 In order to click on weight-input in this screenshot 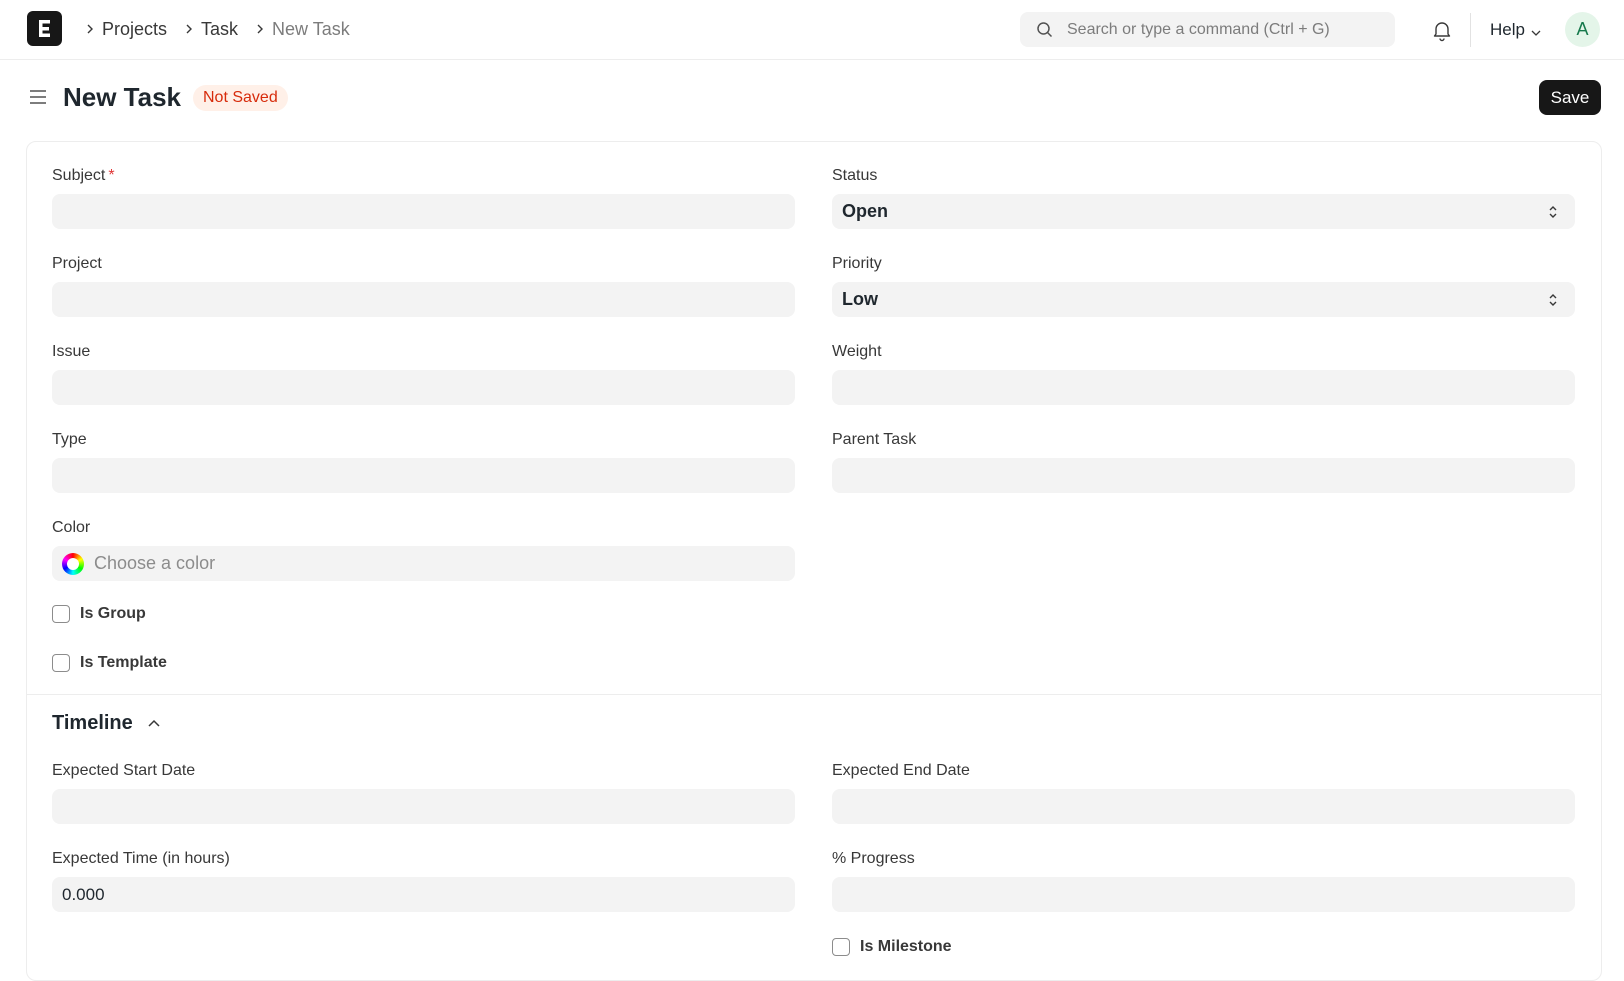, I will do `click(1203, 387)`.